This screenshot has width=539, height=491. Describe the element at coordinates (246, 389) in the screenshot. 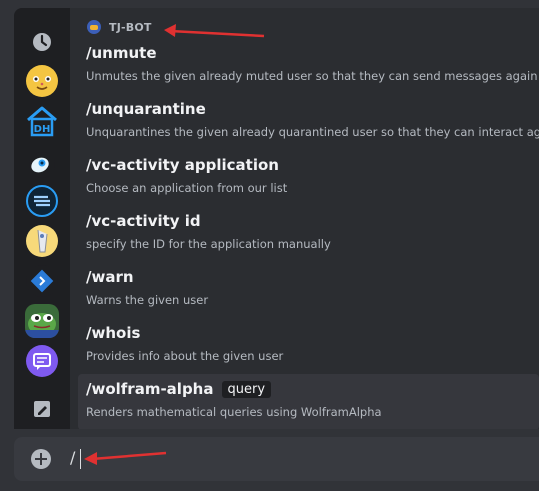

I see `command-param-chip: query` at that location.